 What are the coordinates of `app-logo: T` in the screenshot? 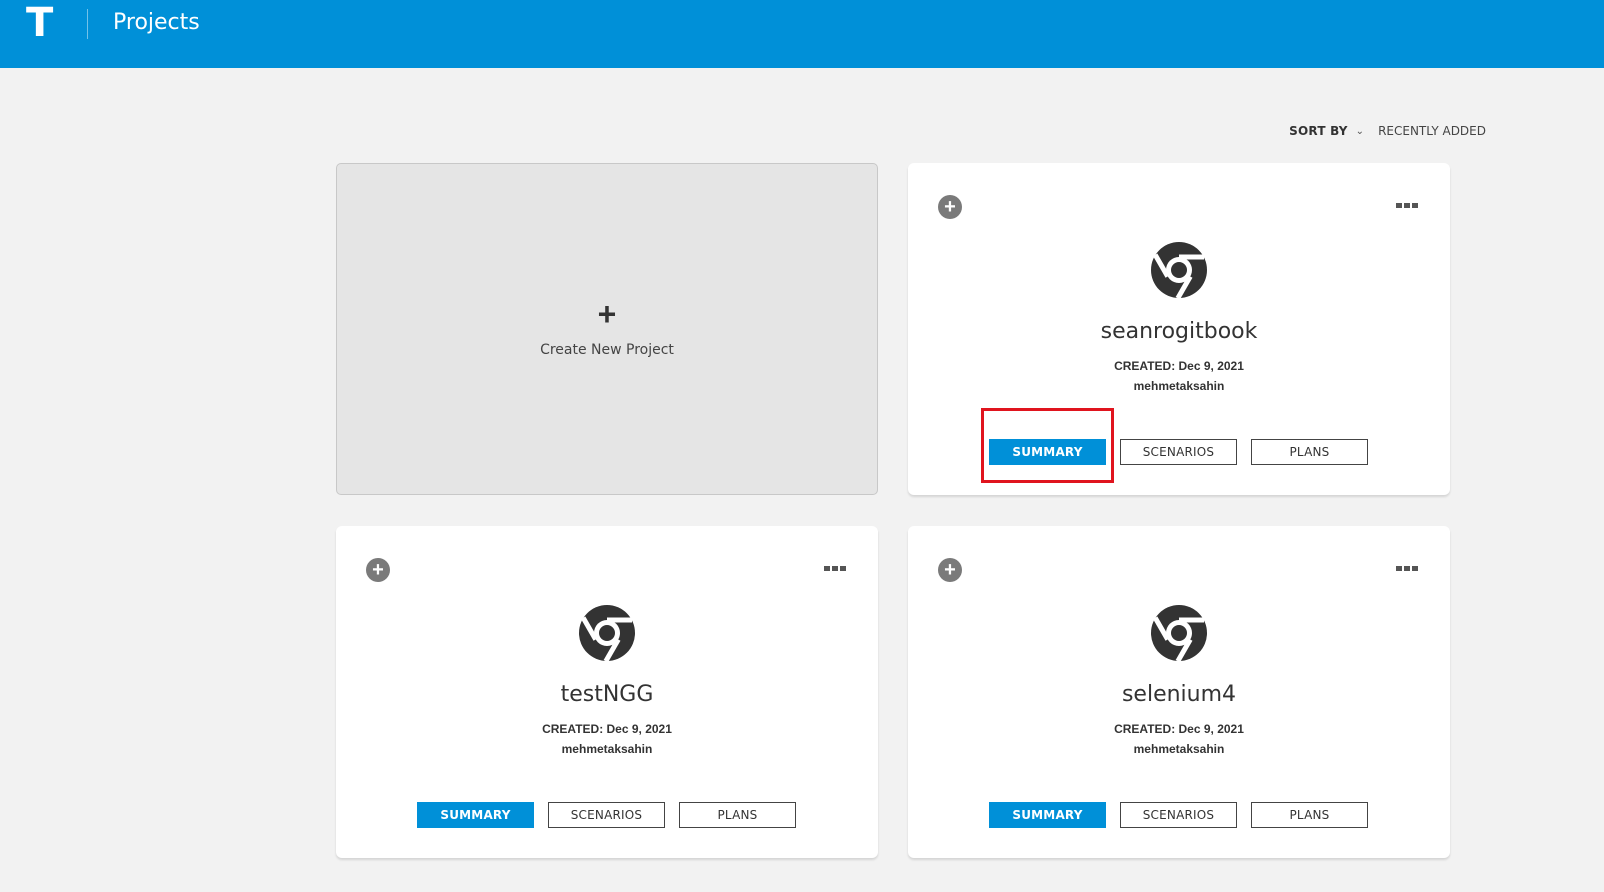 It's located at (40, 23).